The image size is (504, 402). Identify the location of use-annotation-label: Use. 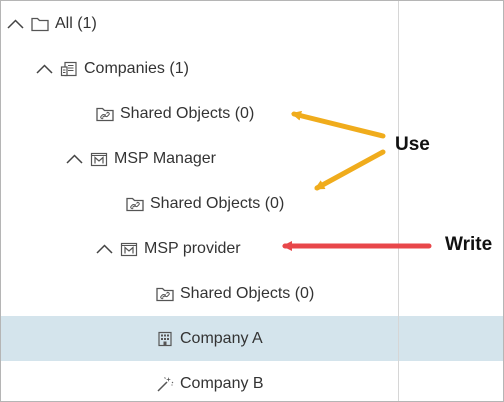
(412, 144).